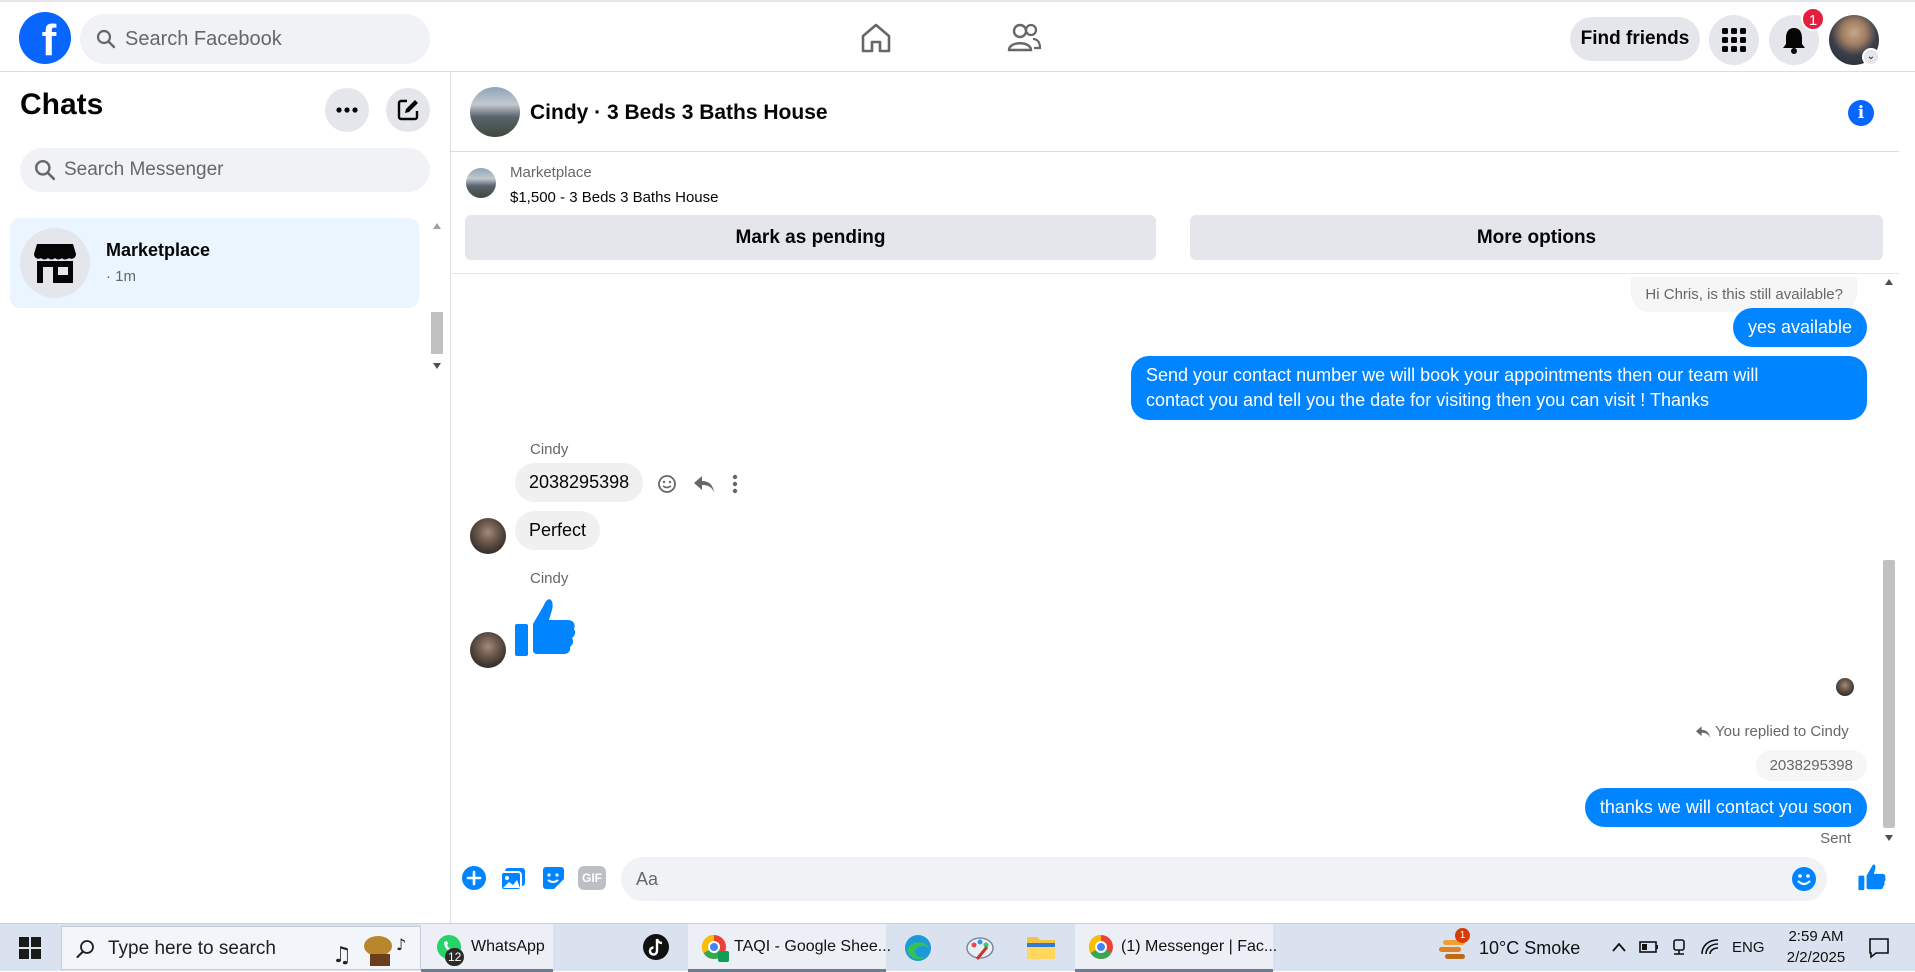 Image resolution: width=1915 pixels, height=972 pixels. I want to click on taskbar-file-explorer, so click(1041, 948).